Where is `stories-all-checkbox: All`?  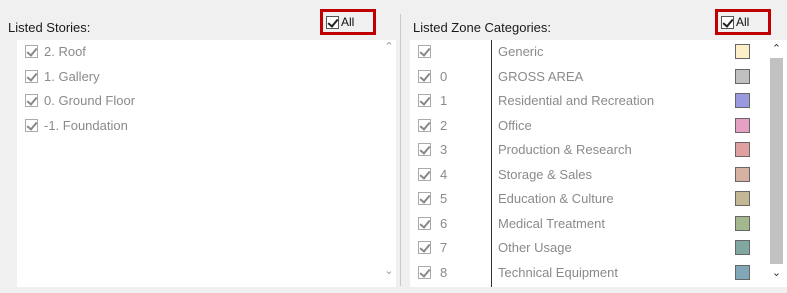 stories-all-checkbox: All is located at coordinates (348, 22).